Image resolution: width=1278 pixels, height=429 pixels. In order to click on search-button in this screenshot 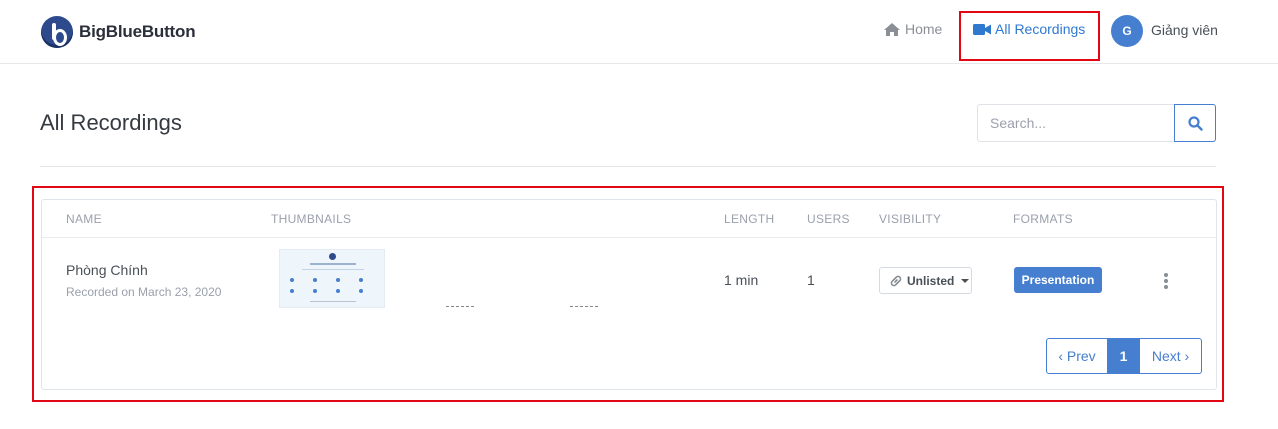, I will do `click(1195, 123)`.